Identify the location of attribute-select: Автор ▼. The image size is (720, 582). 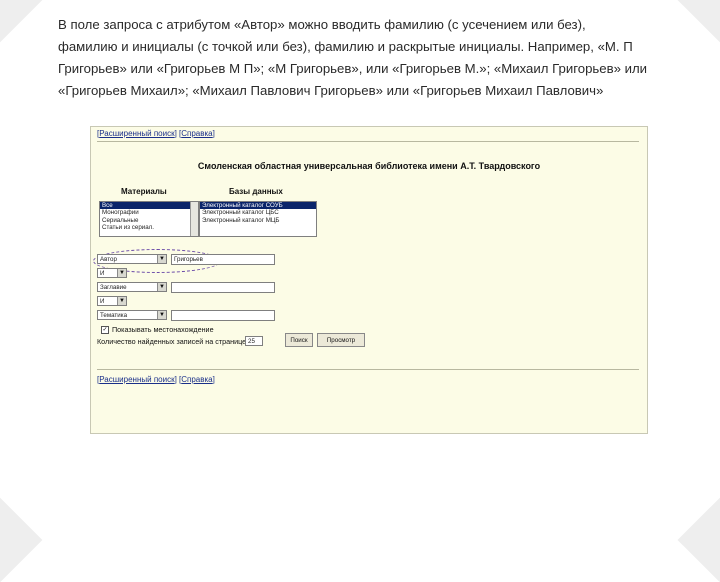
(132, 259).